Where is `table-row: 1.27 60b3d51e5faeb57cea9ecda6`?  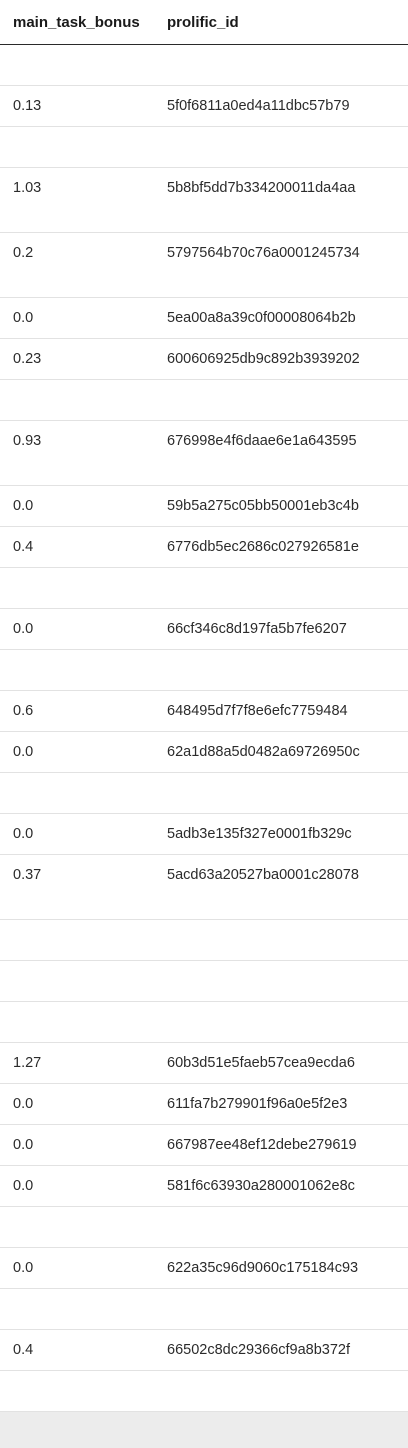 table-row: 1.27 60b3d51e5faeb57cea9ecda6 is located at coordinates (204, 1063).